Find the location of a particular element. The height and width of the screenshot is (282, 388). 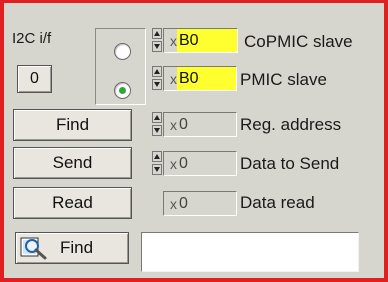

i2c-index-button: 0 is located at coordinates (34, 79).